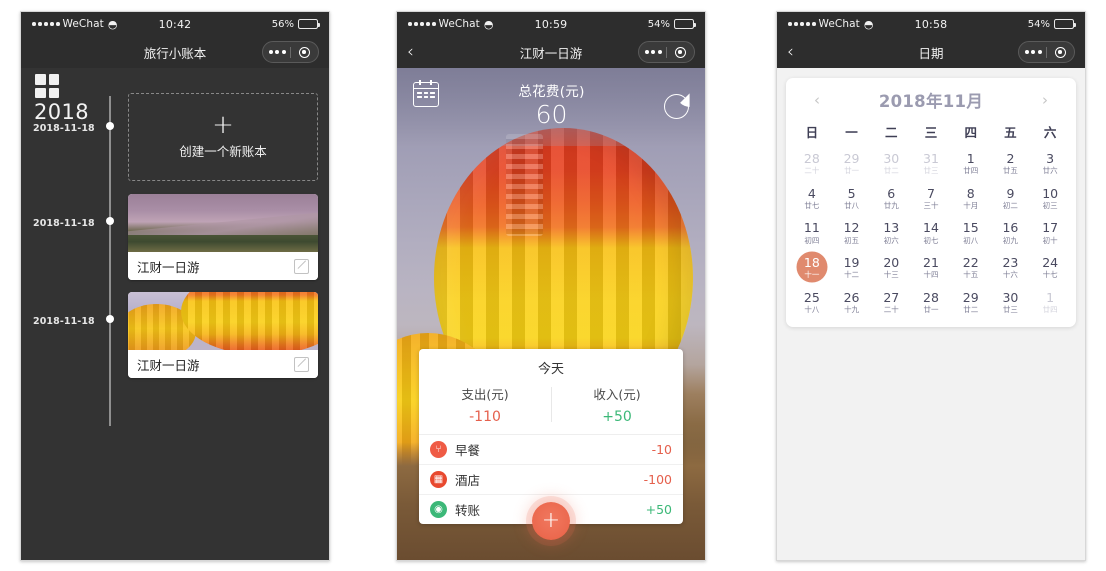  What do you see at coordinates (812, 163) in the screenshot?
I see `calendar-day: 28 二十` at bounding box center [812, 163].